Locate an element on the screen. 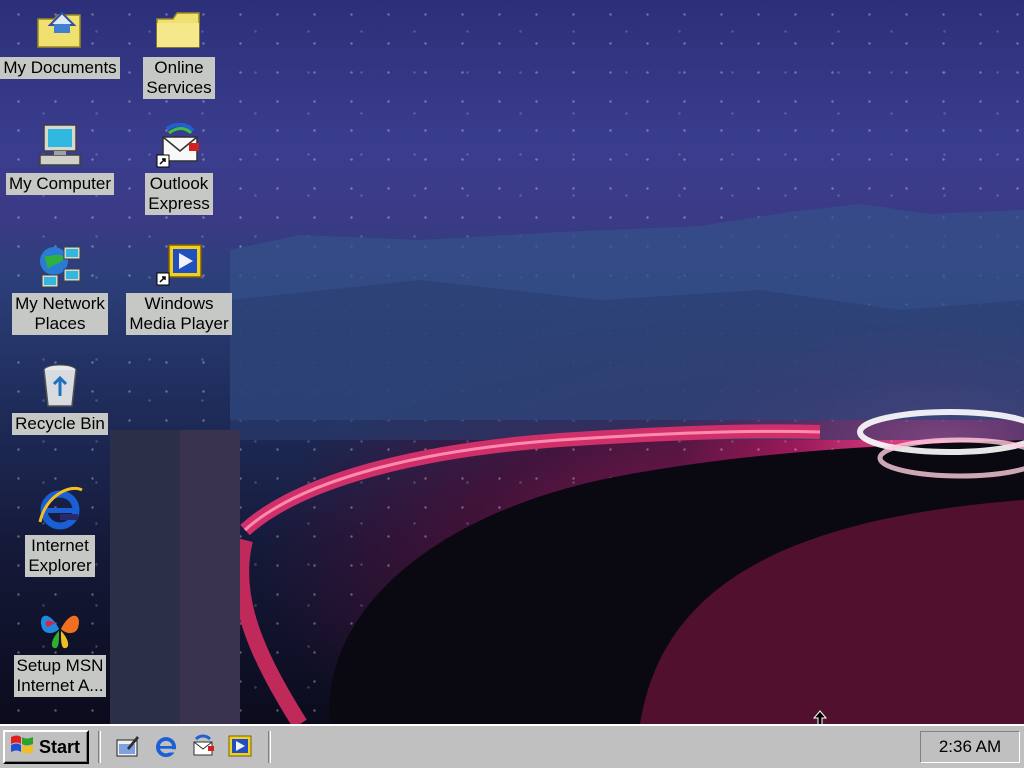 Image resolution: width=1024 pixels, height=768 pixels. start-button: Start is located at coordinates (46, 747).